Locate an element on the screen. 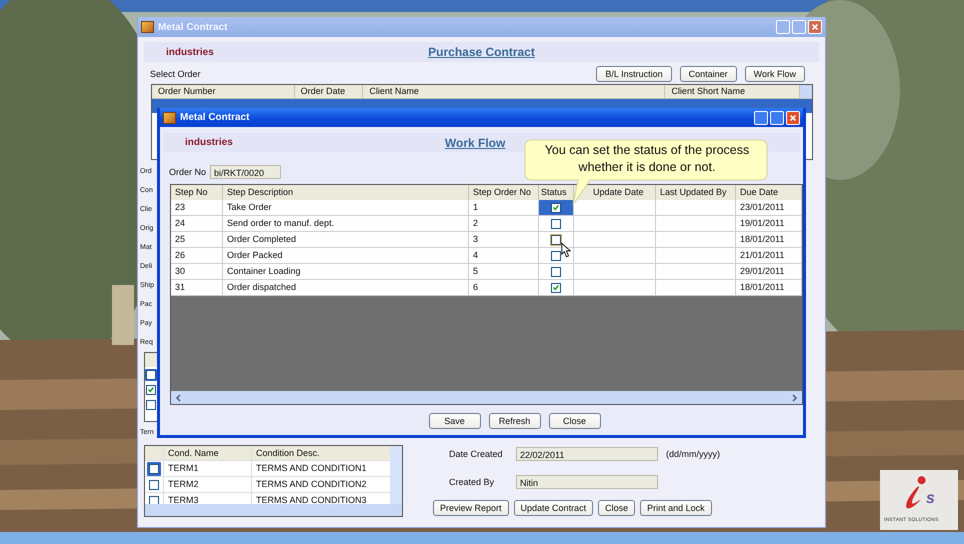  table-cell: Order dispatched is located at coordinates (346, 288).